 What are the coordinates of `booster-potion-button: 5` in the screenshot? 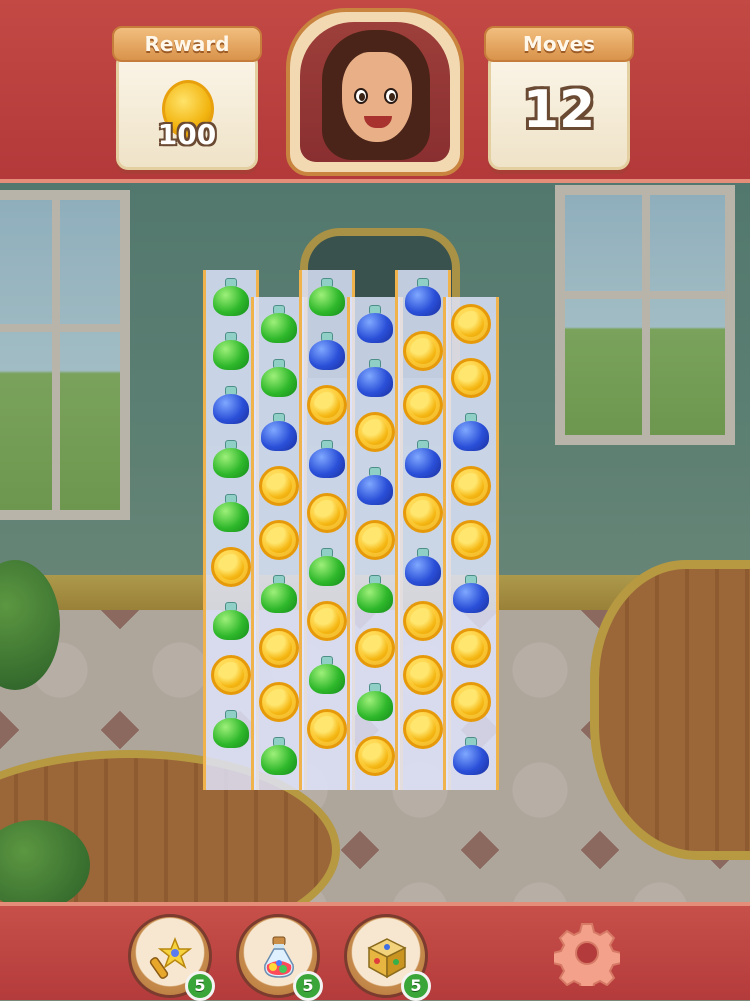 It's located at (279, 957).